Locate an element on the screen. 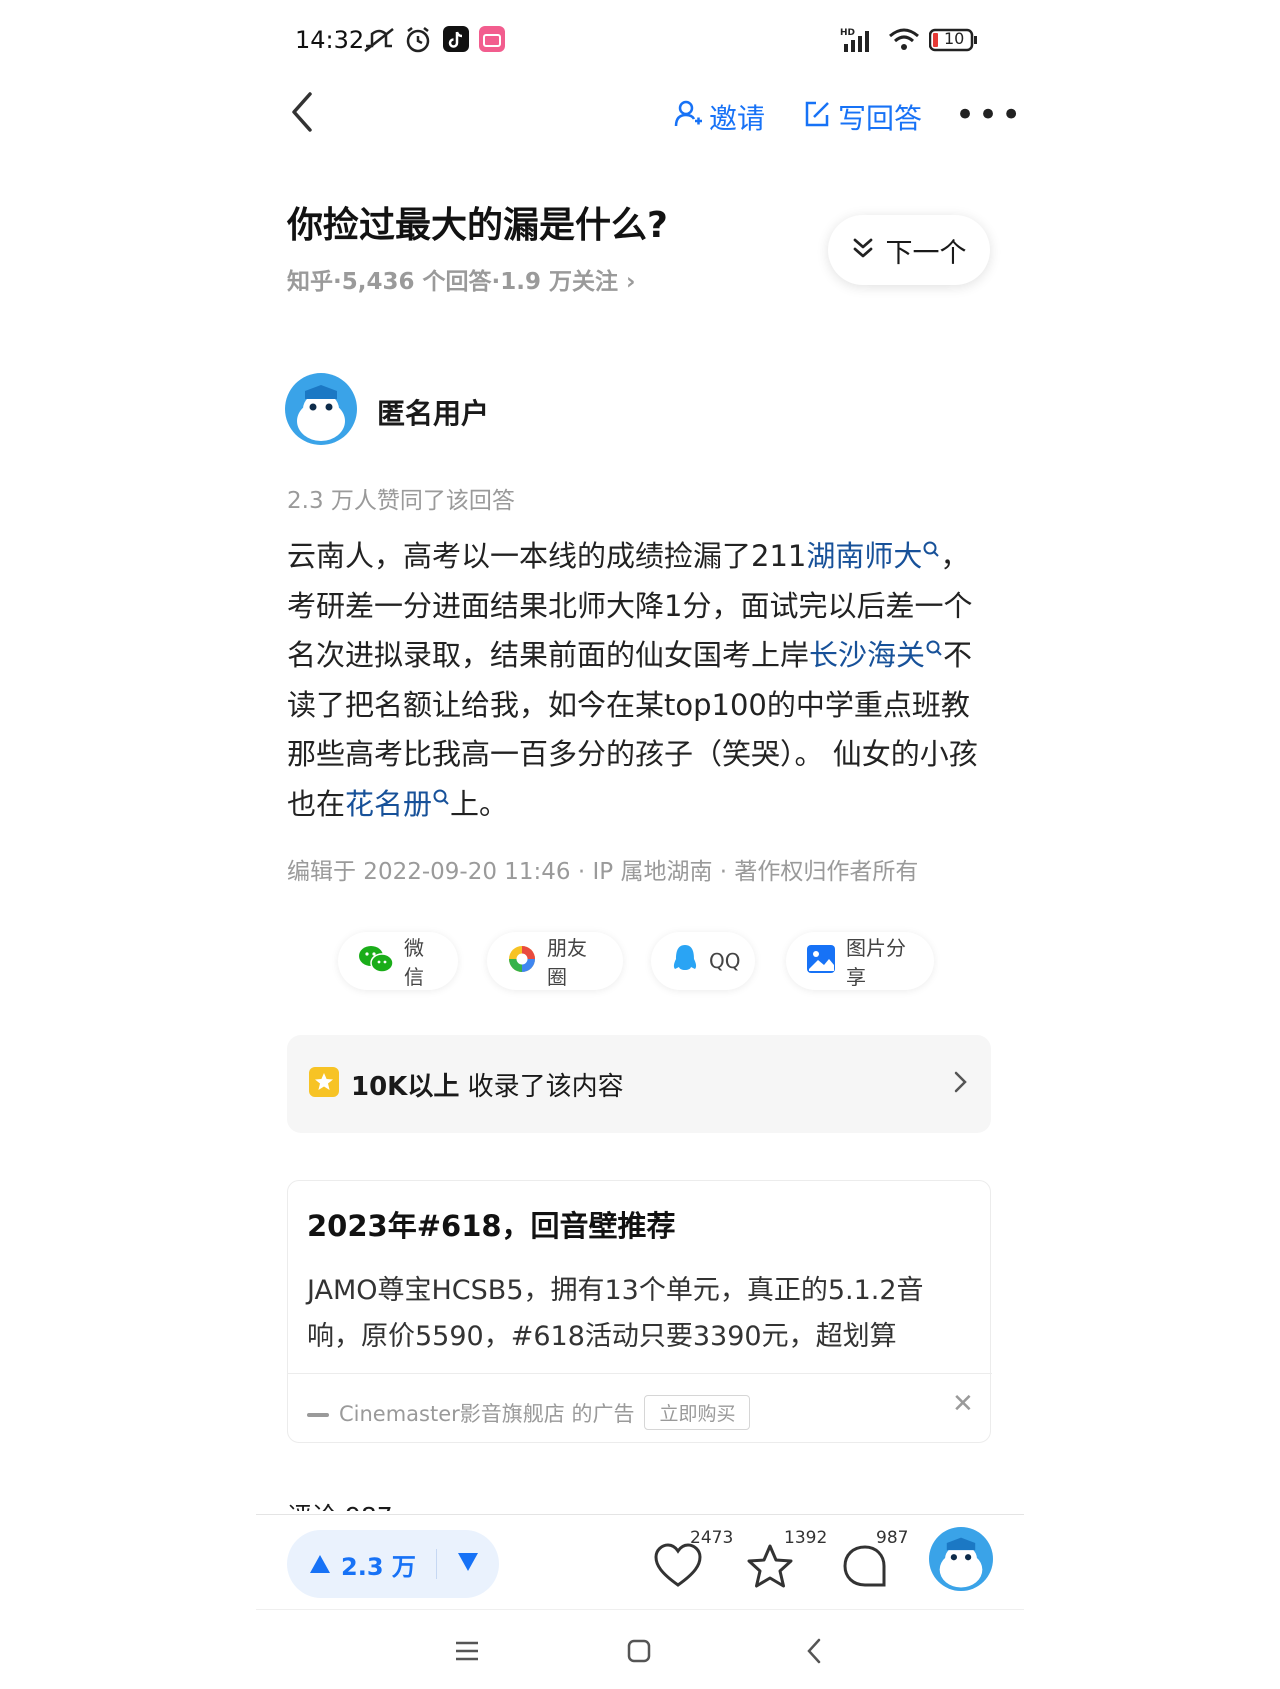  share-moments-button: 朋友圈 is located at coordinates (555, 961).